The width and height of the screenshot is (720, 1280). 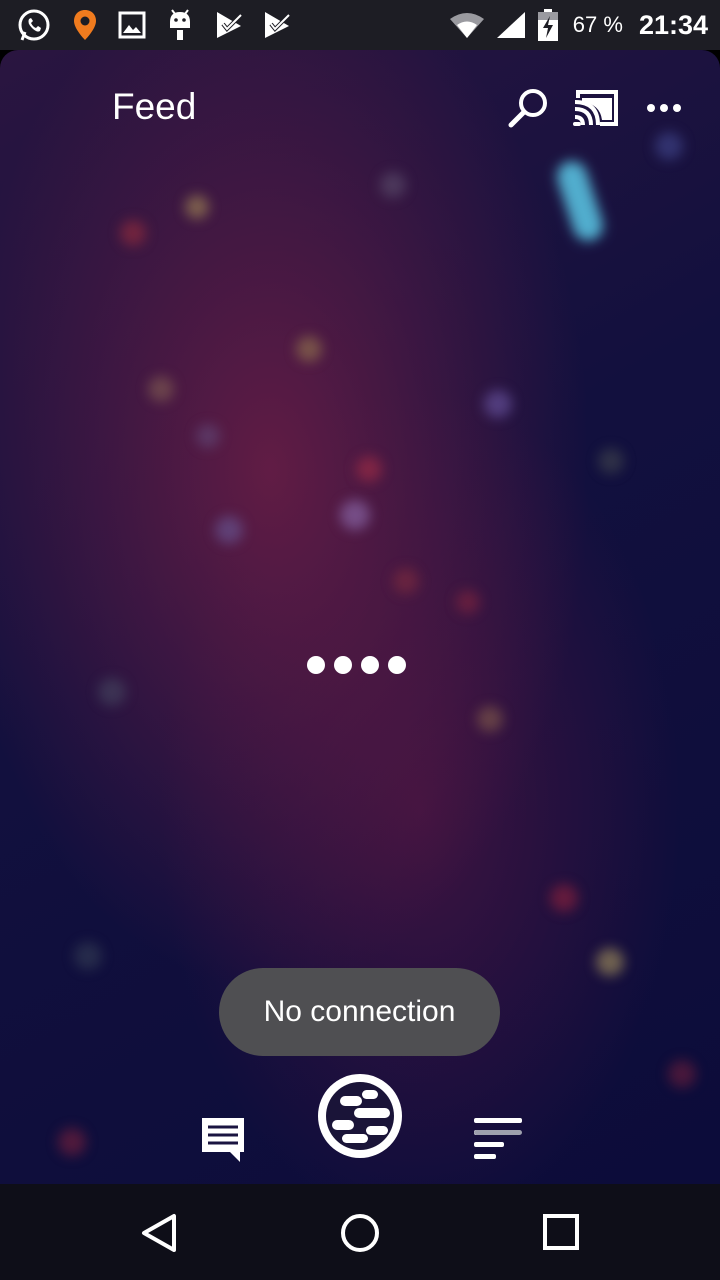 I want to click on location-pin-icon, so click(x=85, y=25).